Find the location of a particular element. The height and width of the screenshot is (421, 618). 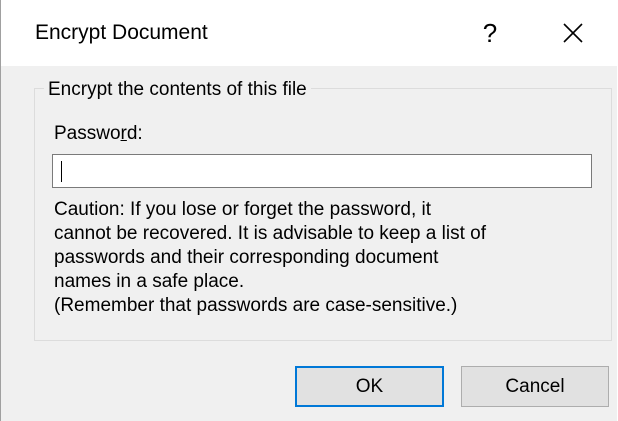

cancel-button: Cancel is located at coordinates (535, 386).